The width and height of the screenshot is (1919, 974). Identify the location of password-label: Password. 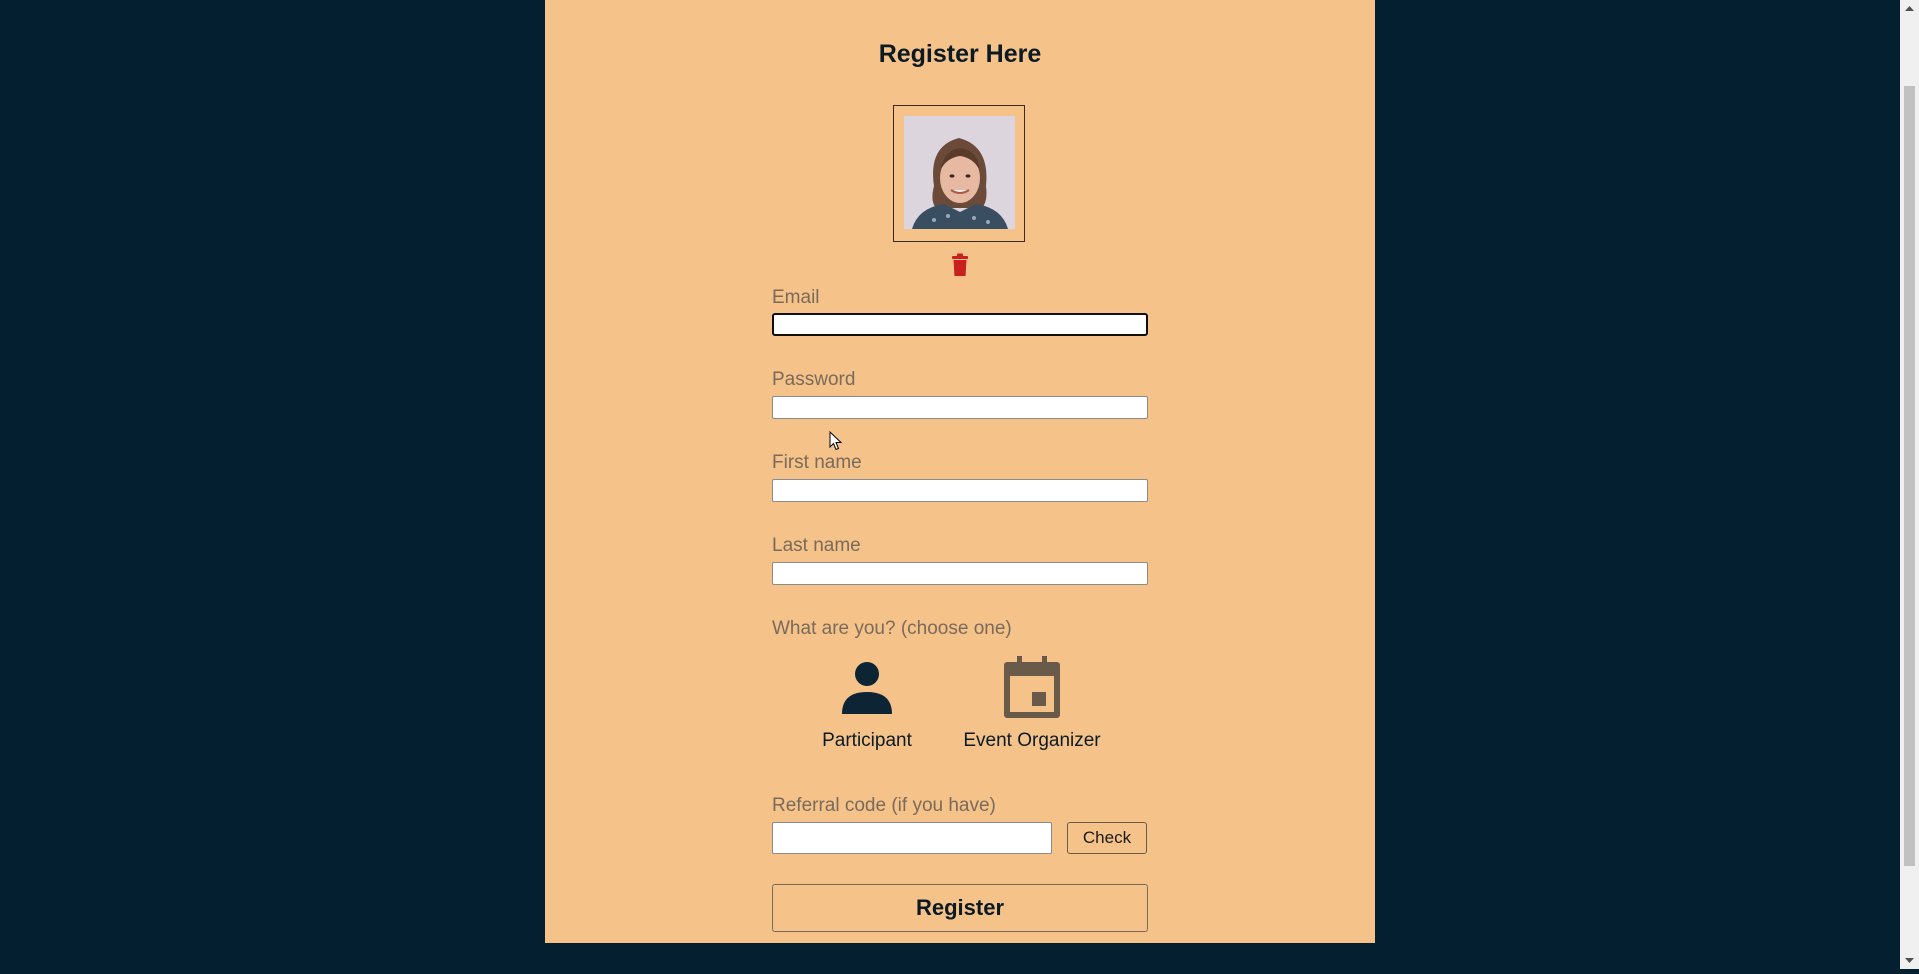
(814, 379).